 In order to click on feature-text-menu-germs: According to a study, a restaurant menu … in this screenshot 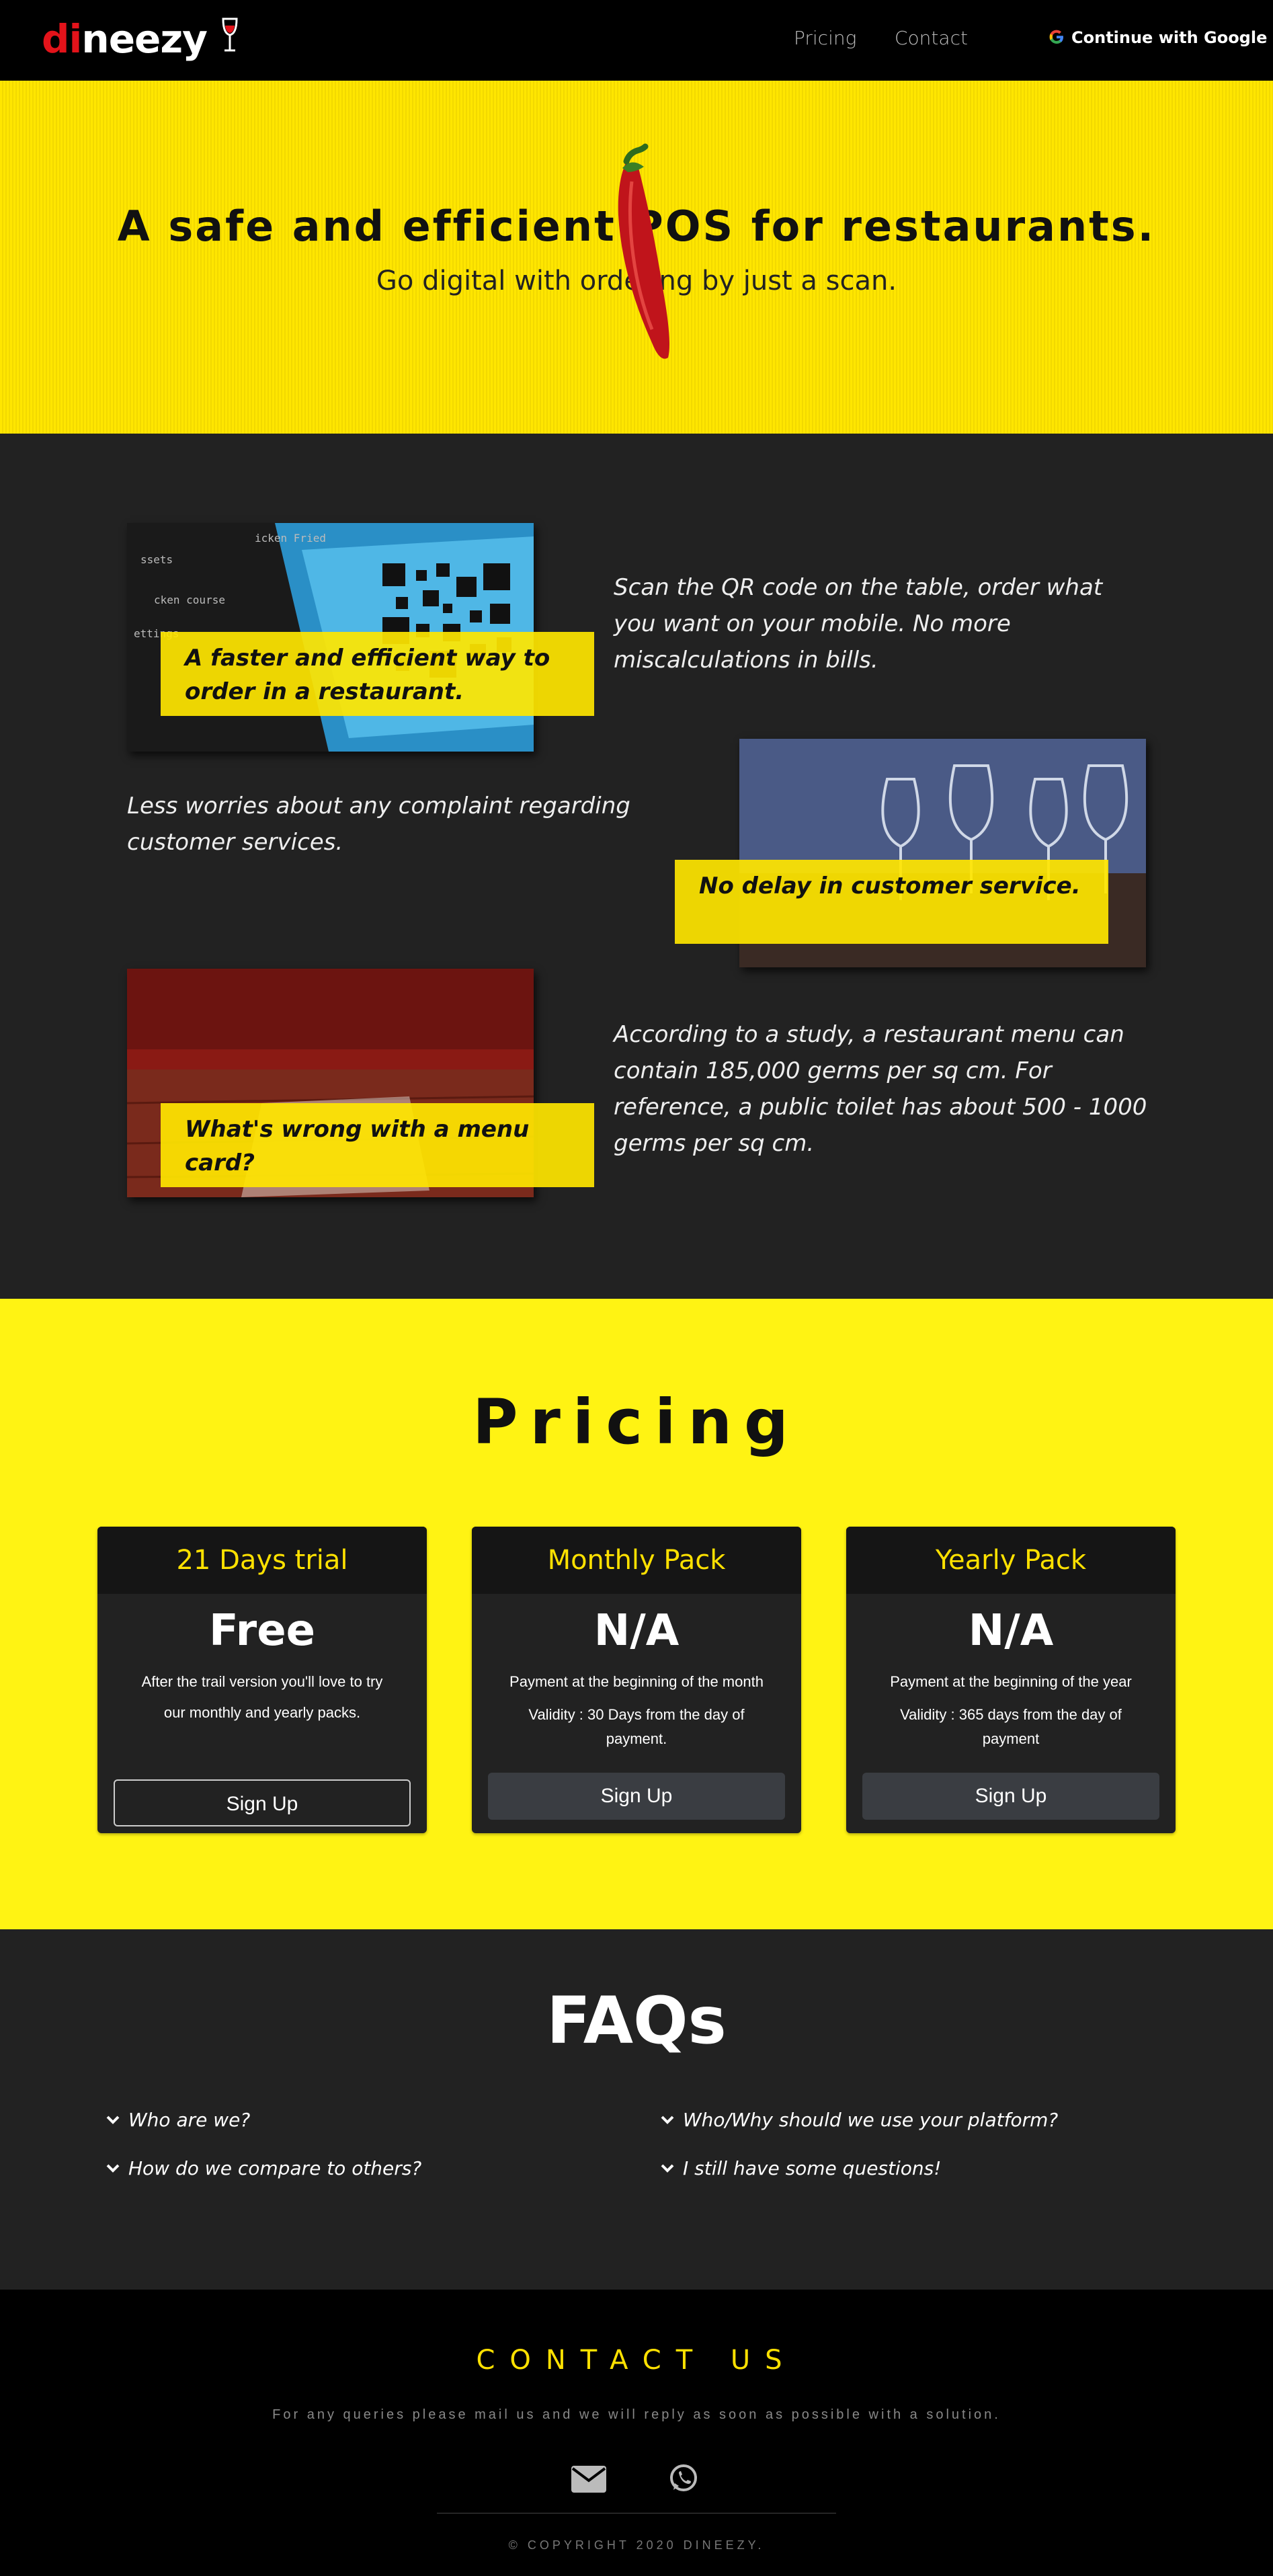, I will do `click(880, 1089)`.